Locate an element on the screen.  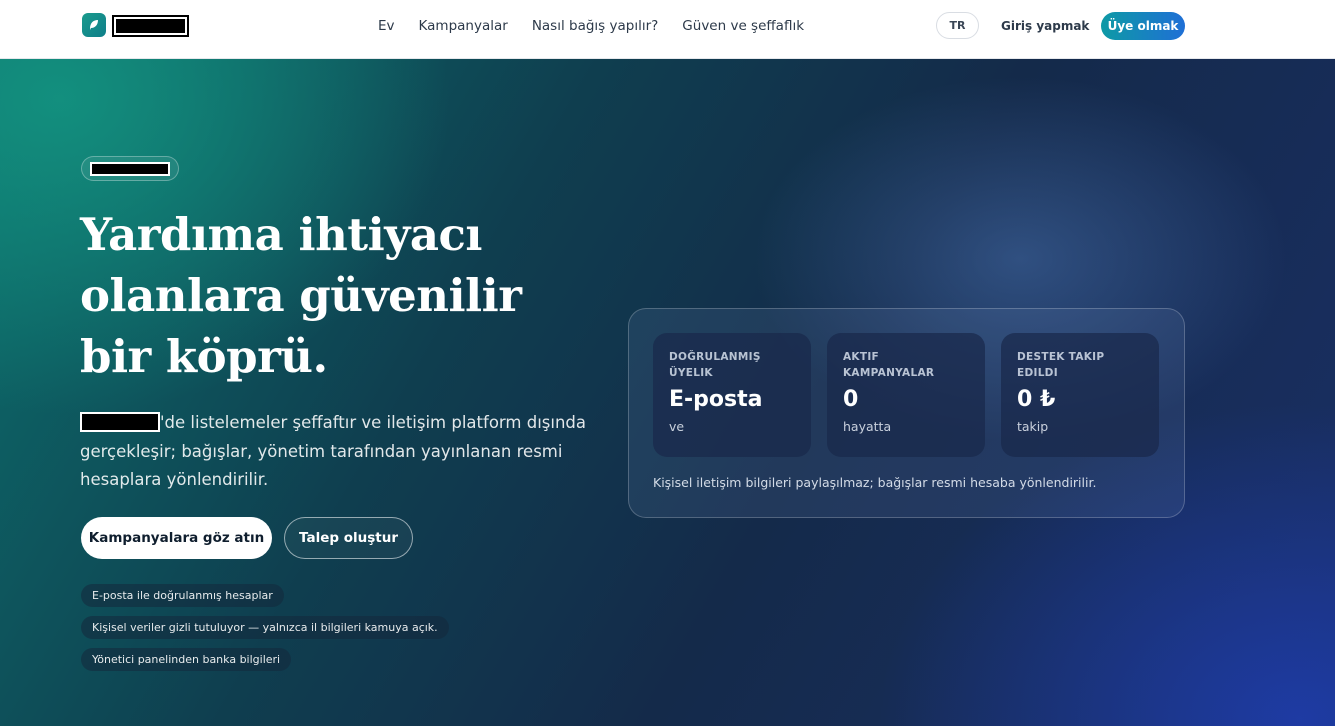
nav-link-trust: Güven ve şeffaflık is located at coordinates (743, 26).